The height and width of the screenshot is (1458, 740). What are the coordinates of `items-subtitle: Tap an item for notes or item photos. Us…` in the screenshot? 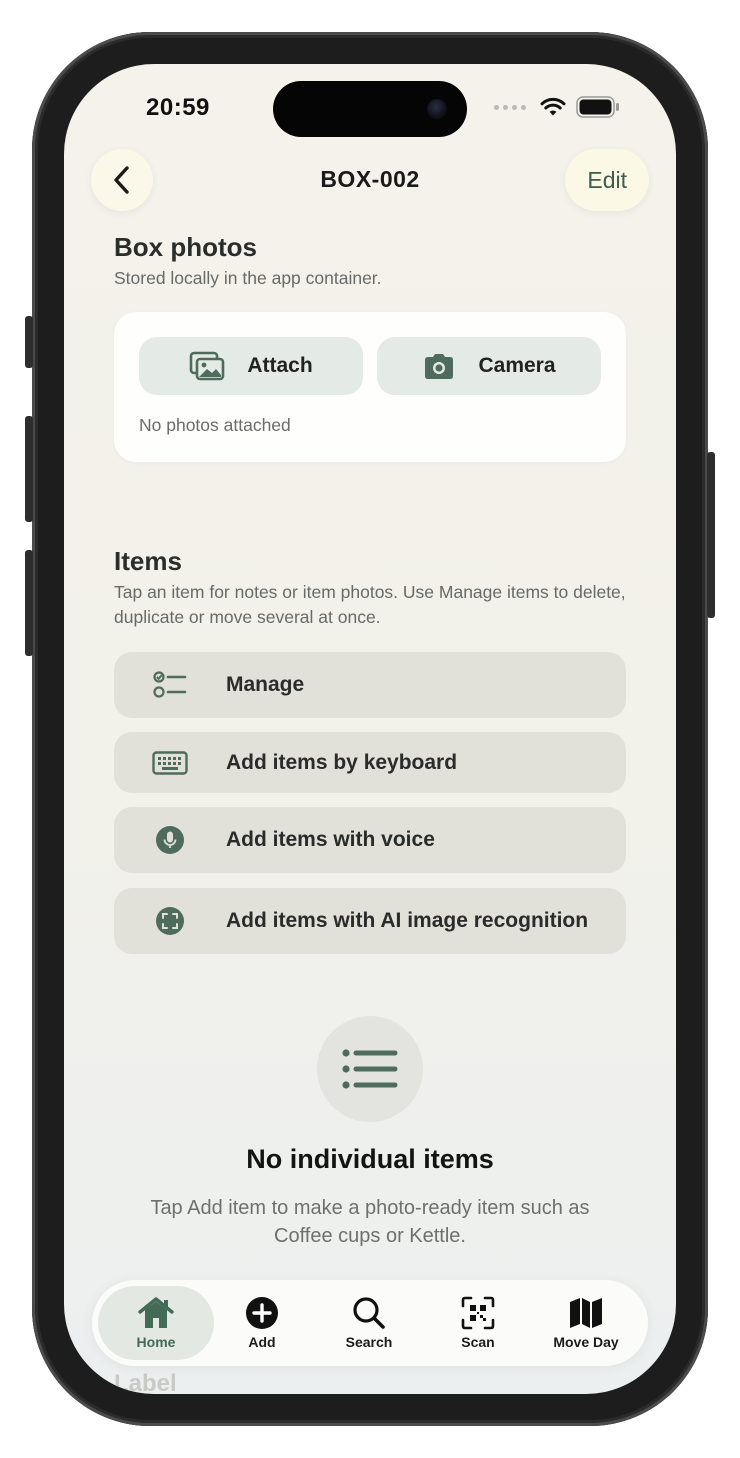 It's located at (370, 604).